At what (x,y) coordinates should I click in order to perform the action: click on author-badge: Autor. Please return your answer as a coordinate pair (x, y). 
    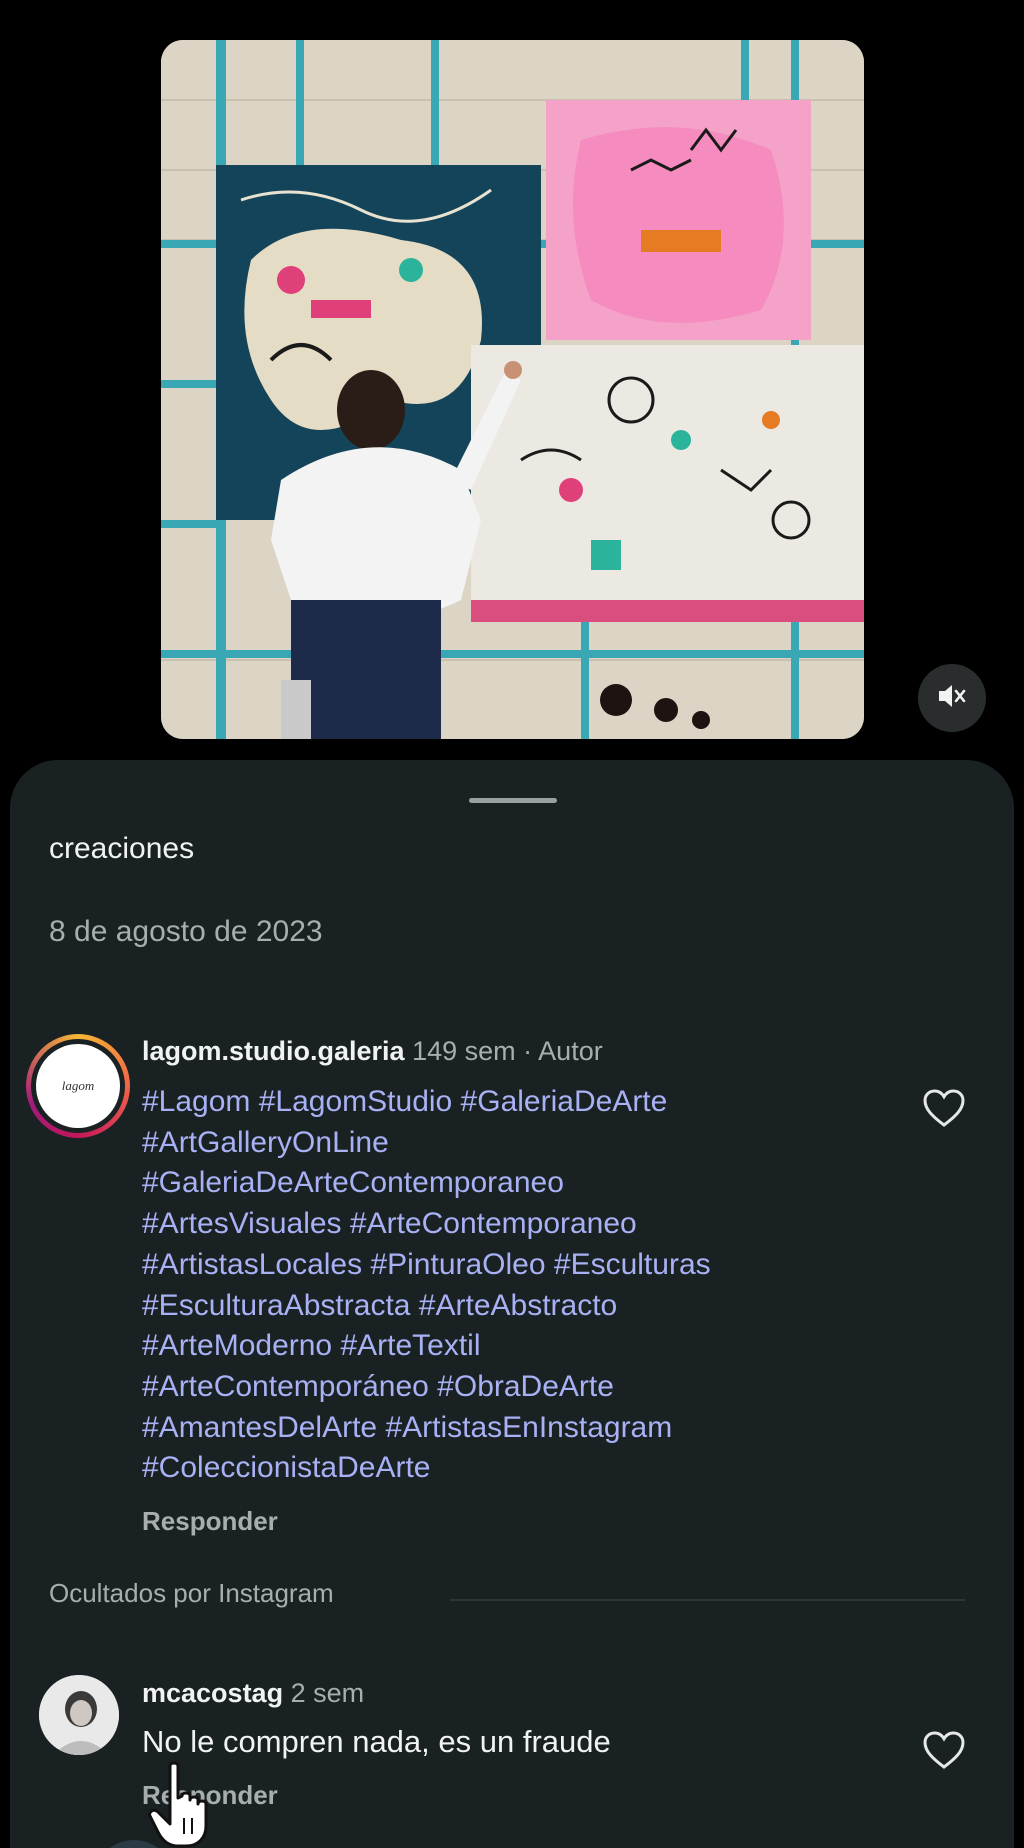
    Looking at the image, I should click on (570, 1051).